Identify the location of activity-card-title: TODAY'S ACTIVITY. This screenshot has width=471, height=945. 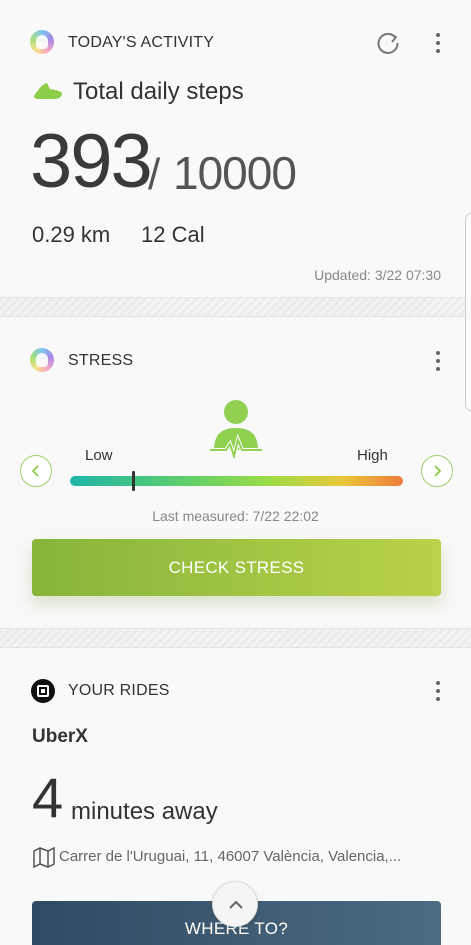
(141, 42).